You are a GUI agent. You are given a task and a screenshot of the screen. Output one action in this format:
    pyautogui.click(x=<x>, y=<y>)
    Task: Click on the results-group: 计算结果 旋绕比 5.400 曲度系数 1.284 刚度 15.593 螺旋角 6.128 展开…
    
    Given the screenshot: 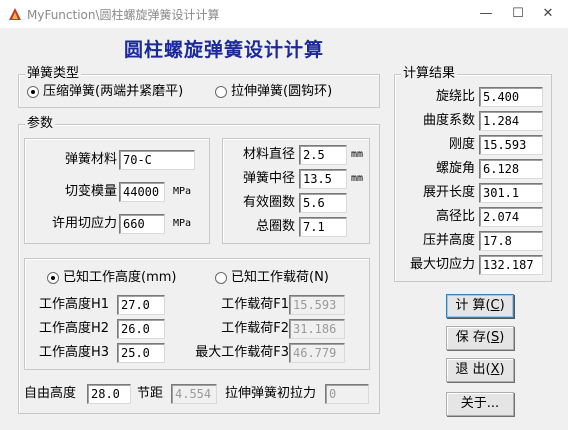 What is the action you would take?
    pyautogui.click(x=473, y=174)
    